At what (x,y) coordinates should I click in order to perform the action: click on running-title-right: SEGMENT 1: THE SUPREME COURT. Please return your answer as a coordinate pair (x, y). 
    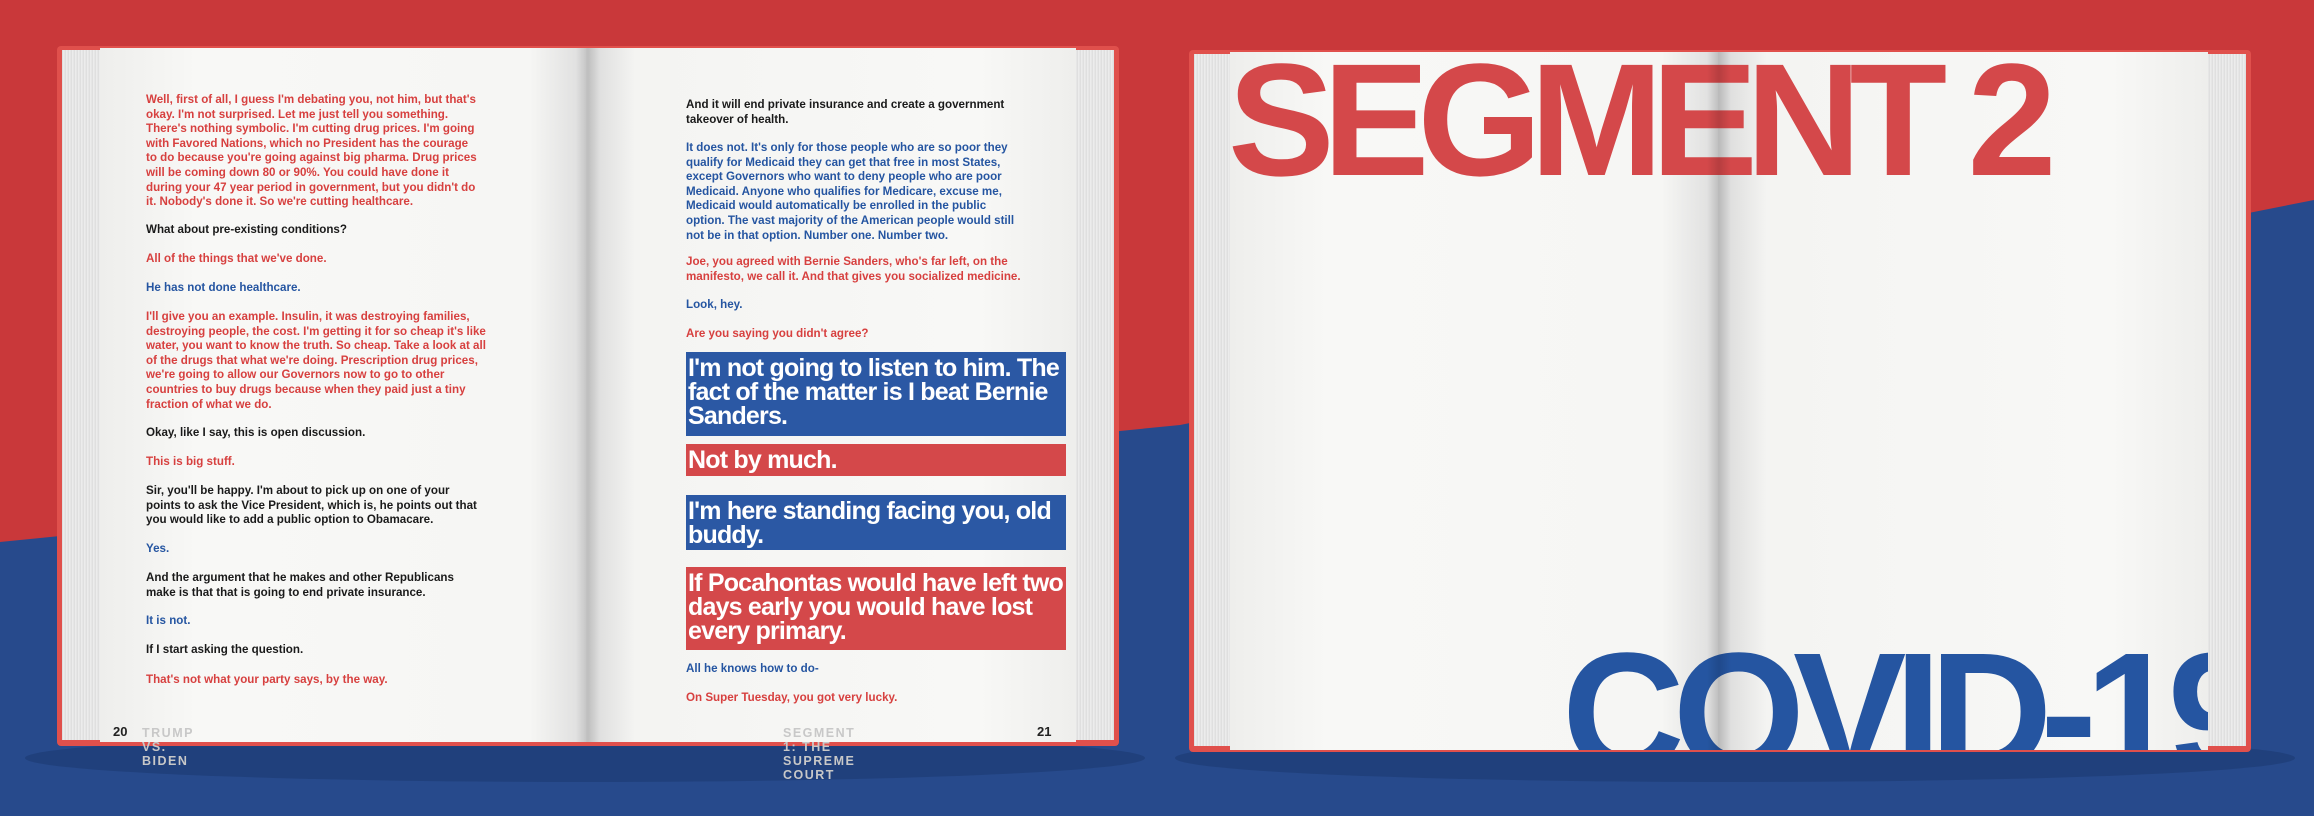
    Looking at the image, I should click on (819, 754).